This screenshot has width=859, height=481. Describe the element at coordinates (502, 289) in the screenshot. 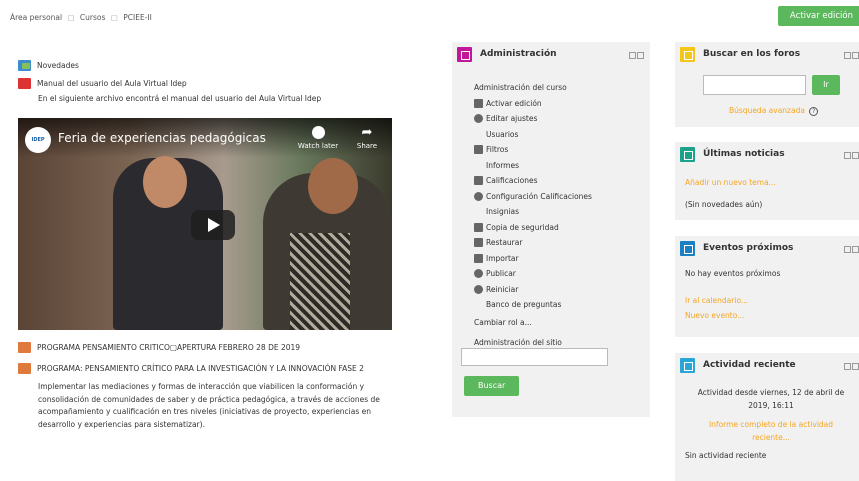

I see `admin-item-label: Reiniciar` at that location.